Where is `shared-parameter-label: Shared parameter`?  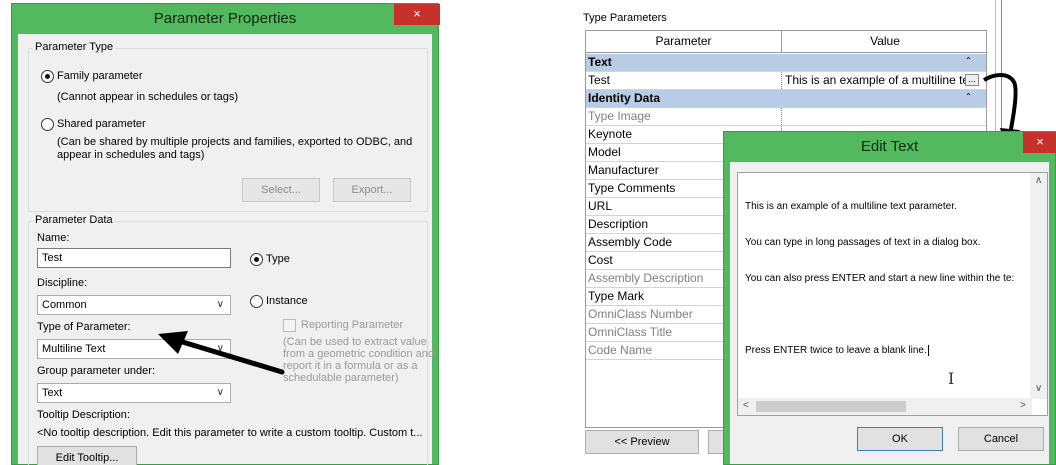
shared-parameter-label: Shared parameter is located at coordinates (101, 124).